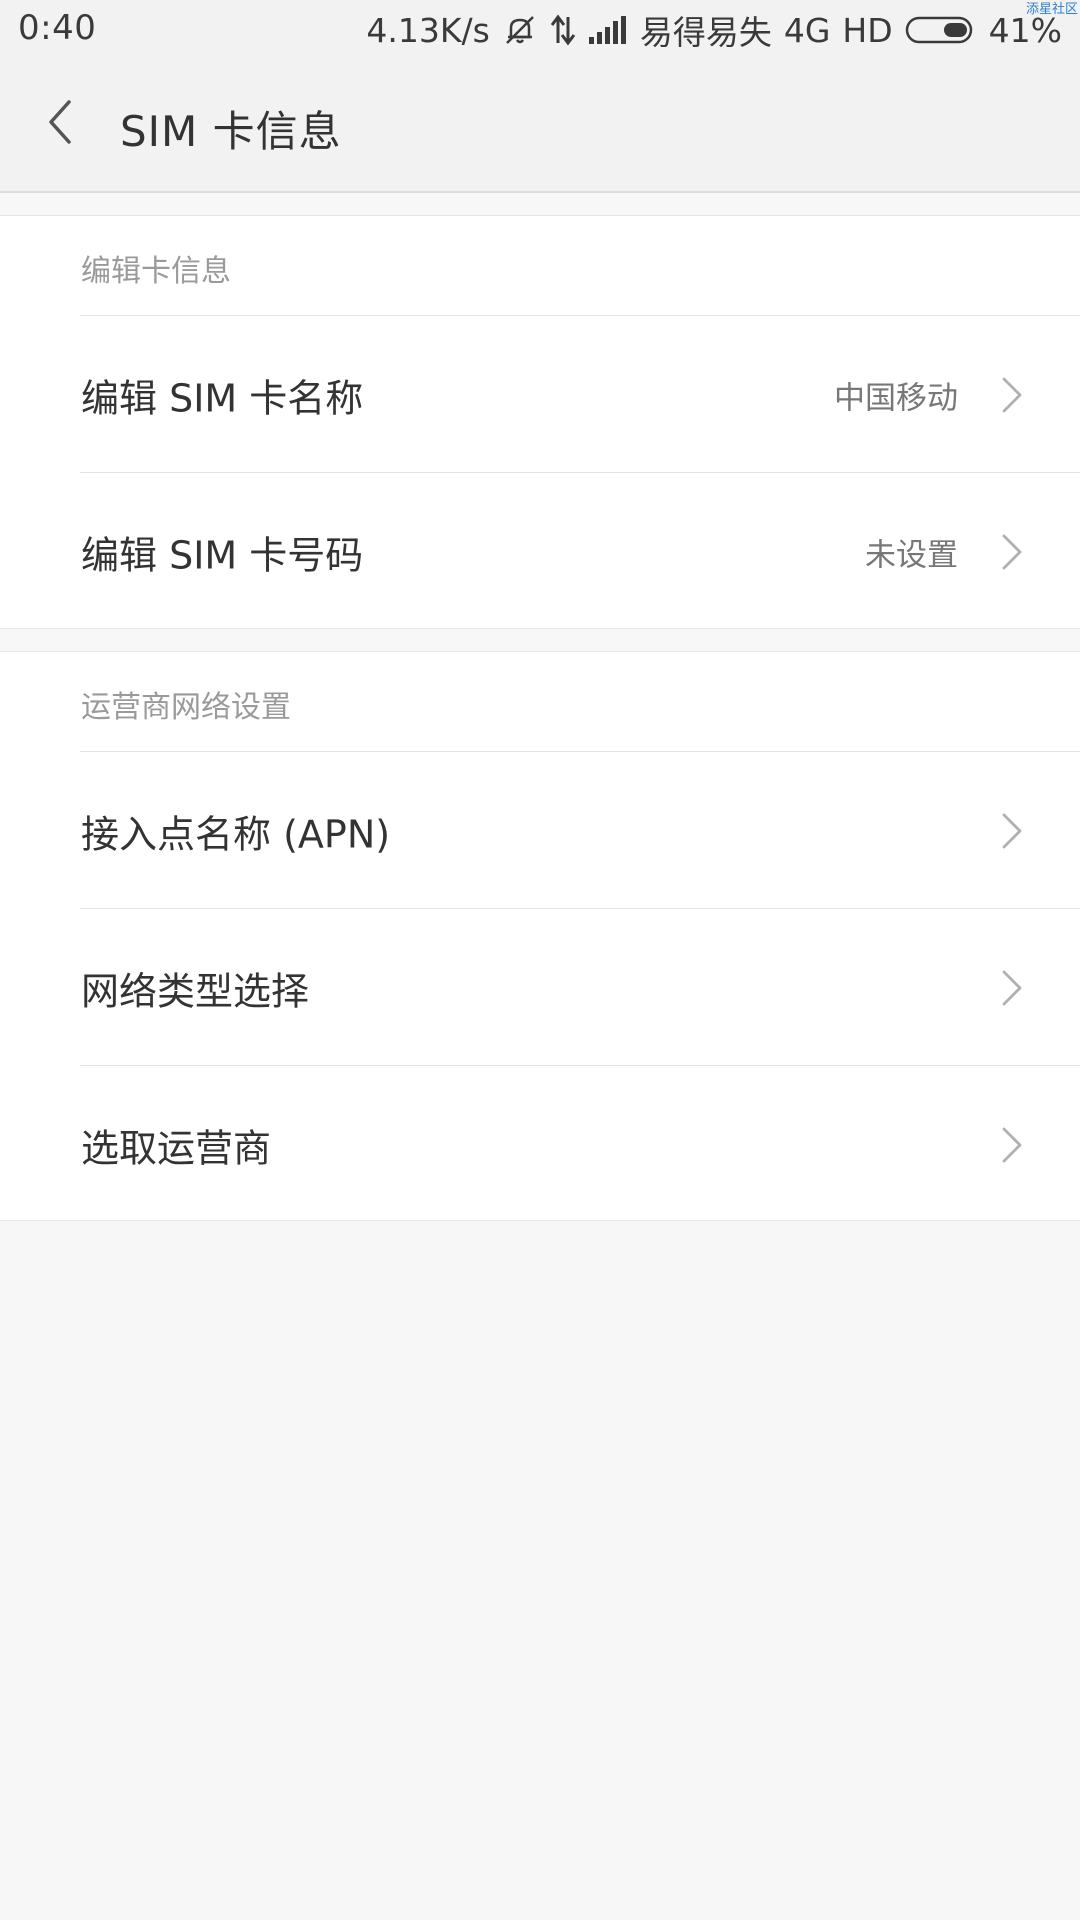  Describe the element at coordinates (867, 30) in the screenshot. I see `hd-indicator: HD` at that location.